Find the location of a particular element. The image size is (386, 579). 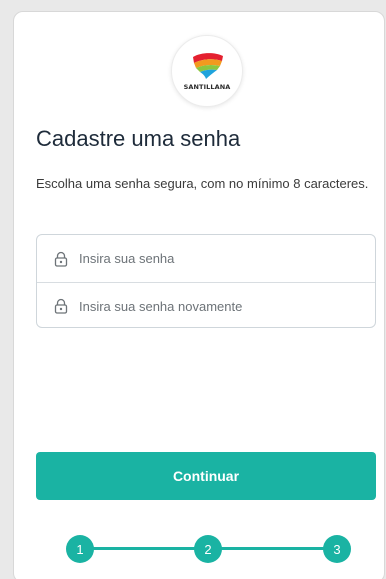

step-3: 3 is located at coordinates (337, 549).